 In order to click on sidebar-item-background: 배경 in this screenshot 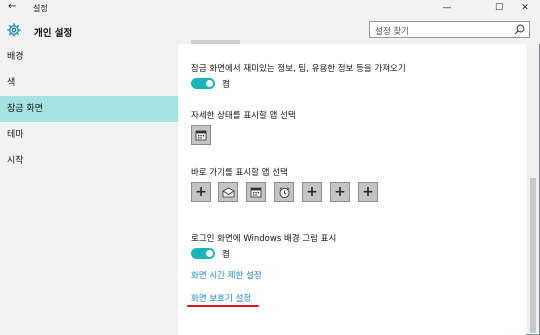, I will do `click(89, 57)`.